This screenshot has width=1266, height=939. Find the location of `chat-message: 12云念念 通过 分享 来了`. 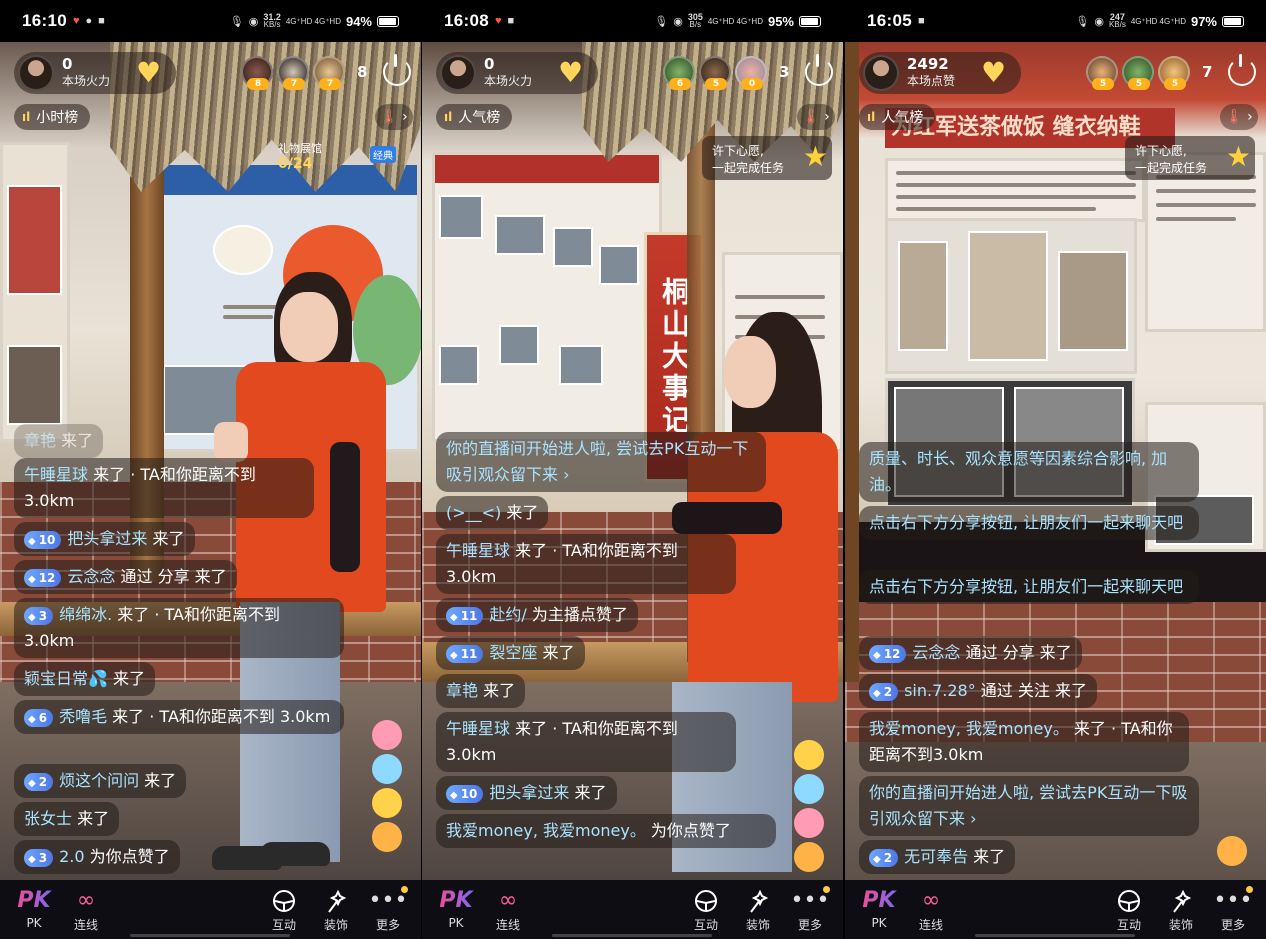

chat-message: 12云念念 通过 分享 来了 is located at coordinates (125, 577).